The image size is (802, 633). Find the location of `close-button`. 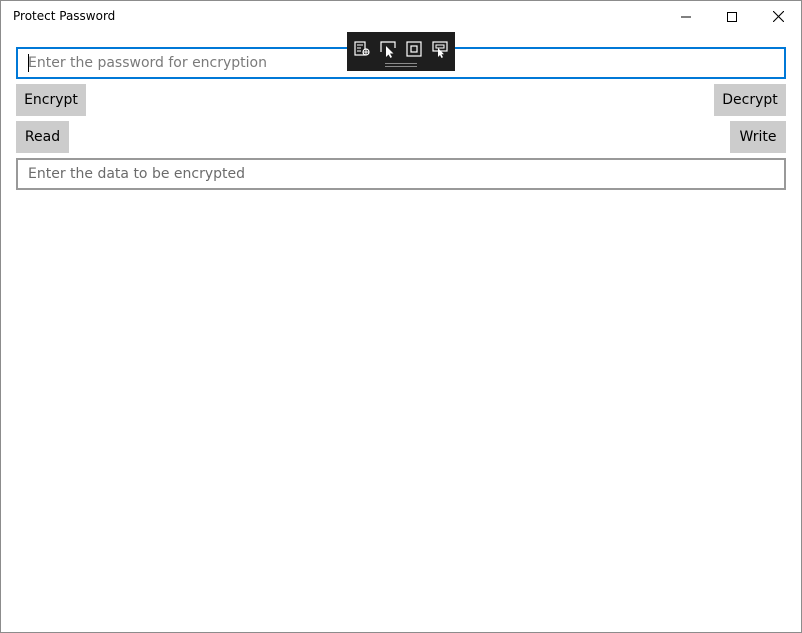

close-button is located at coordinates (778, 16).